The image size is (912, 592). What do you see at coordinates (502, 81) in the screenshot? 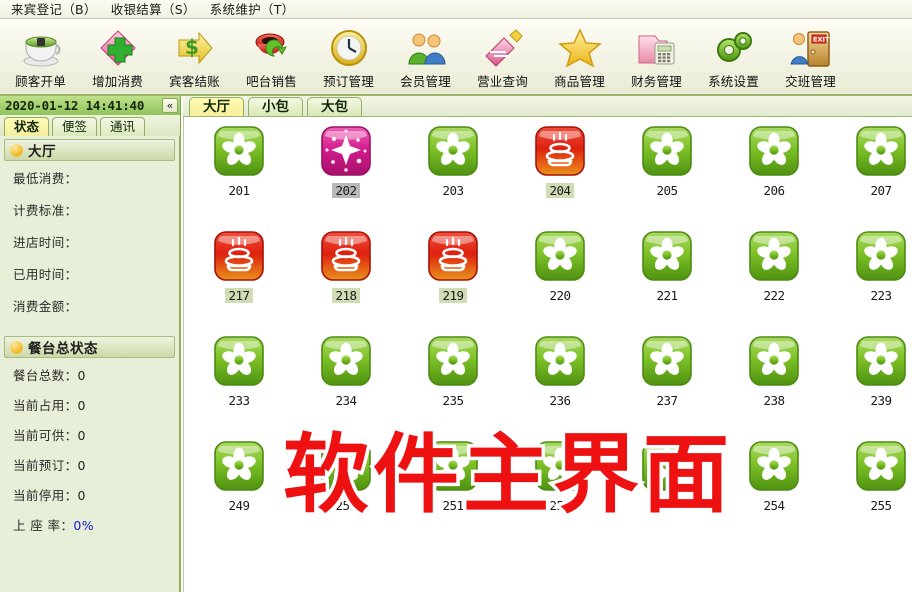
I see `toolbar-button-label: 营业查询` at bounding box center [502, 81].